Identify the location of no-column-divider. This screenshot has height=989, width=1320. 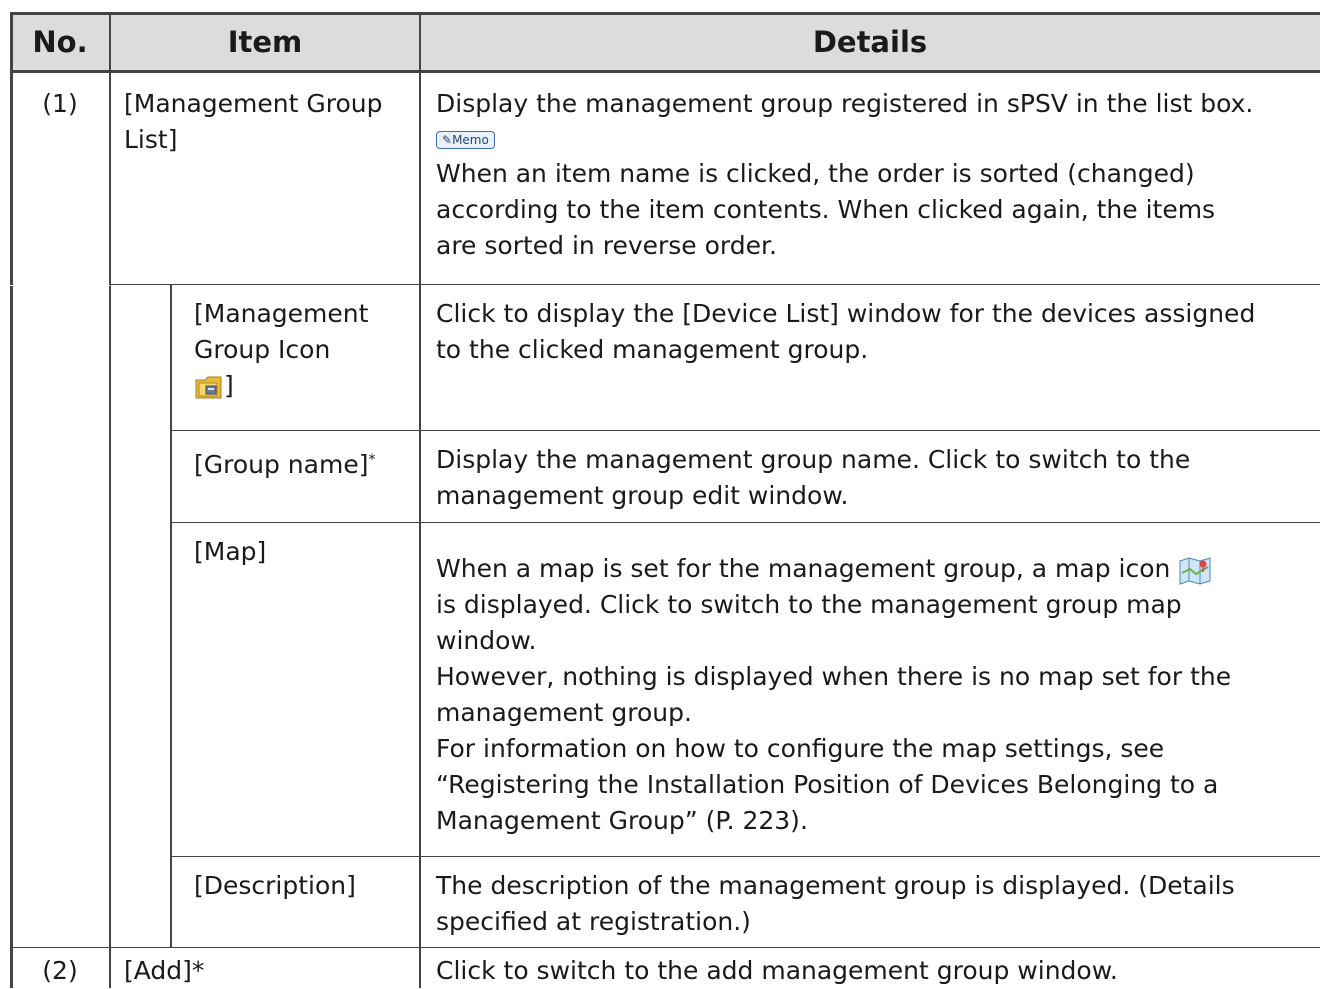
(110, 500).